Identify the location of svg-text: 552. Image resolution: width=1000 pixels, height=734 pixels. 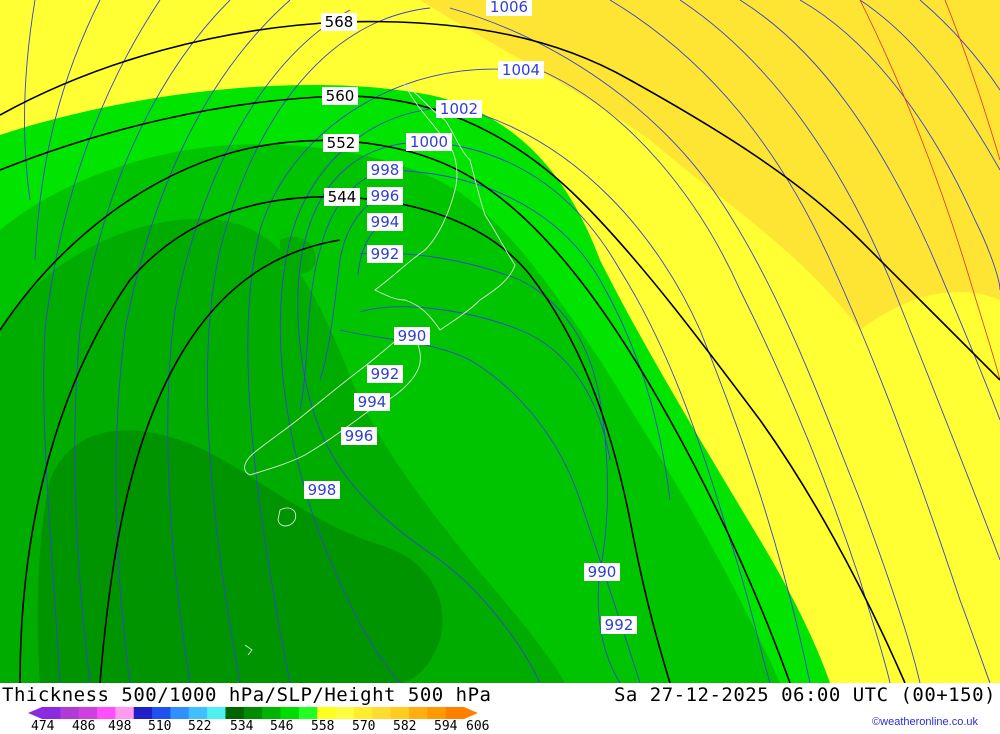
(341, 143).